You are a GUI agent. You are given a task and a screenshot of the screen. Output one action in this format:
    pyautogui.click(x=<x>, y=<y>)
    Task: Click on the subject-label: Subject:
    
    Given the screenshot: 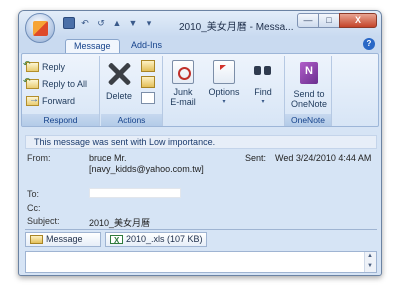 What is the action you would take?
    pyautogui.click(x=43, y=221)
    